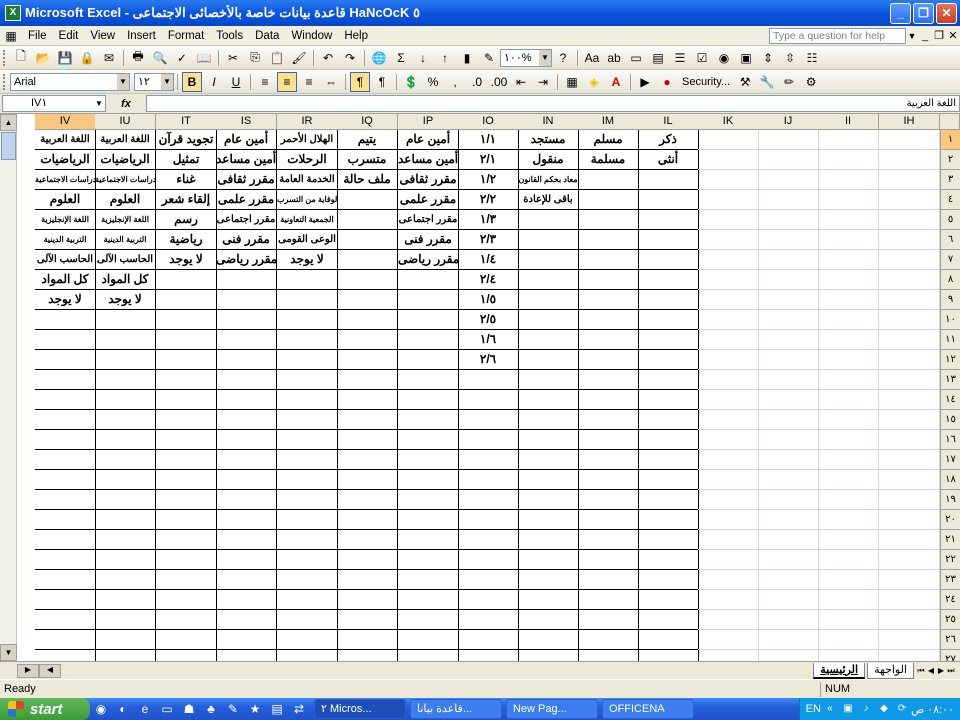 The image size is (960, 720). What do you see at coordinates (267, 36) in the screenshot?
I see `menu-data: Data` at bounding box center [267, 36].